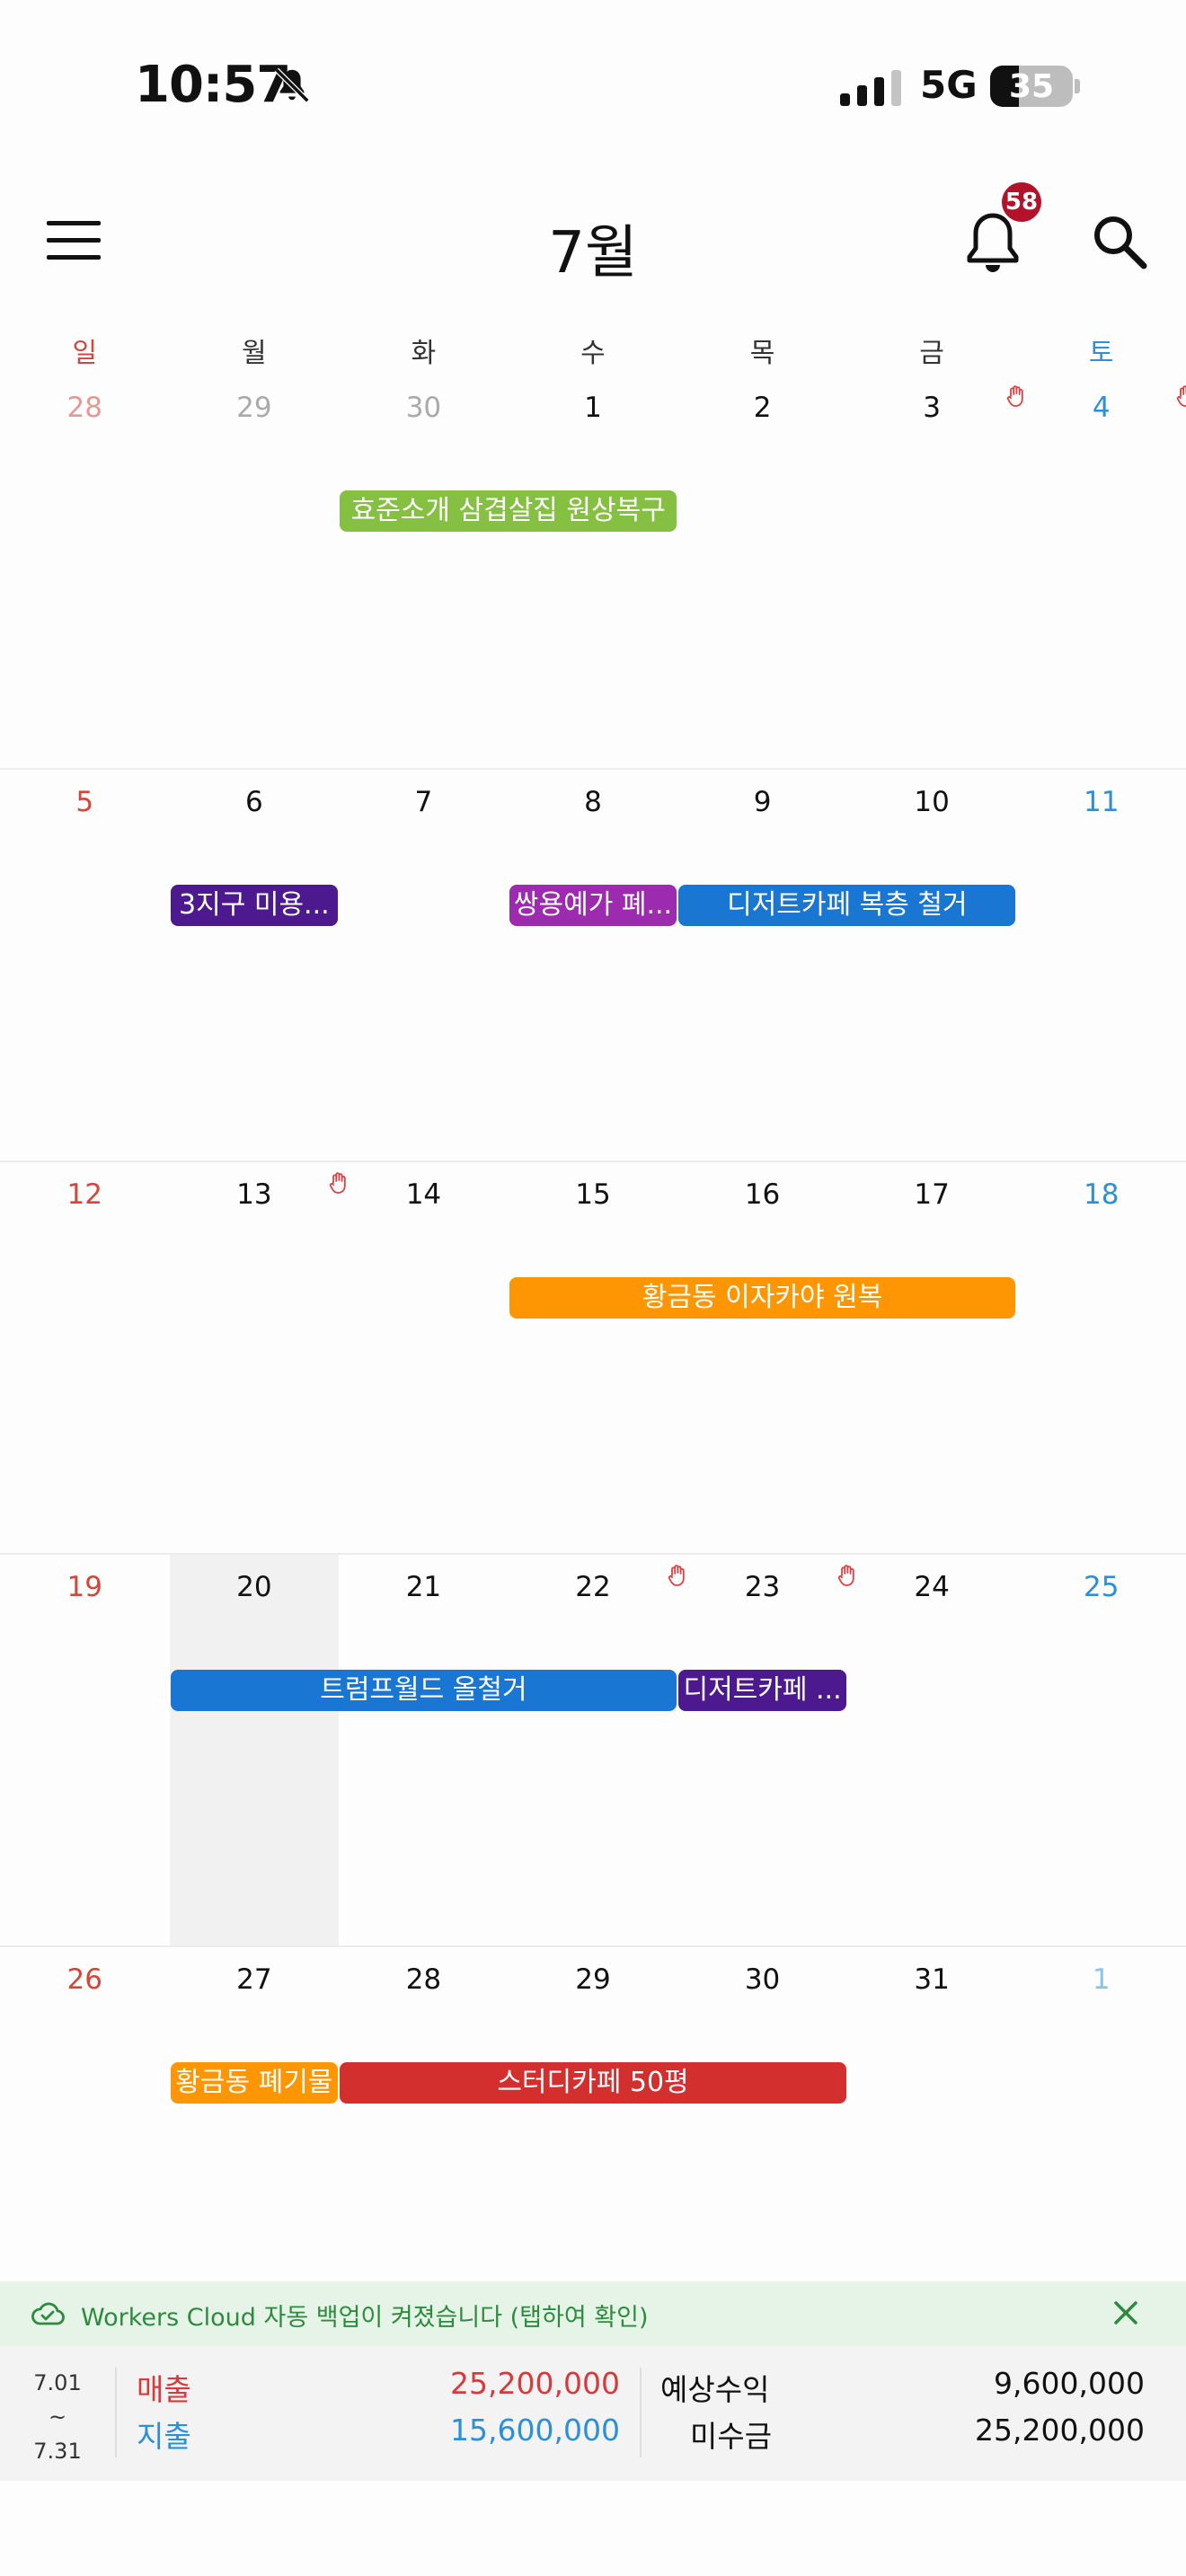 The image size is (1186, 2576). I want to click on day-cell: 1, so click(593, 571).